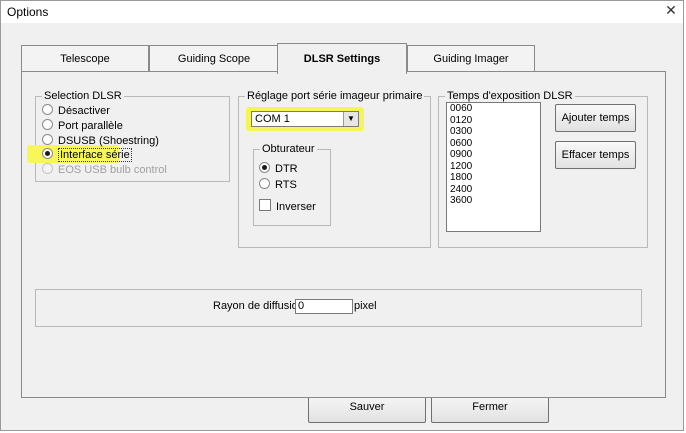  What do you see at coordinates (214, 58) in the screenshot?
I see `tab-guiding-scope: Guiding Scope` at bounding box center [214, 58].